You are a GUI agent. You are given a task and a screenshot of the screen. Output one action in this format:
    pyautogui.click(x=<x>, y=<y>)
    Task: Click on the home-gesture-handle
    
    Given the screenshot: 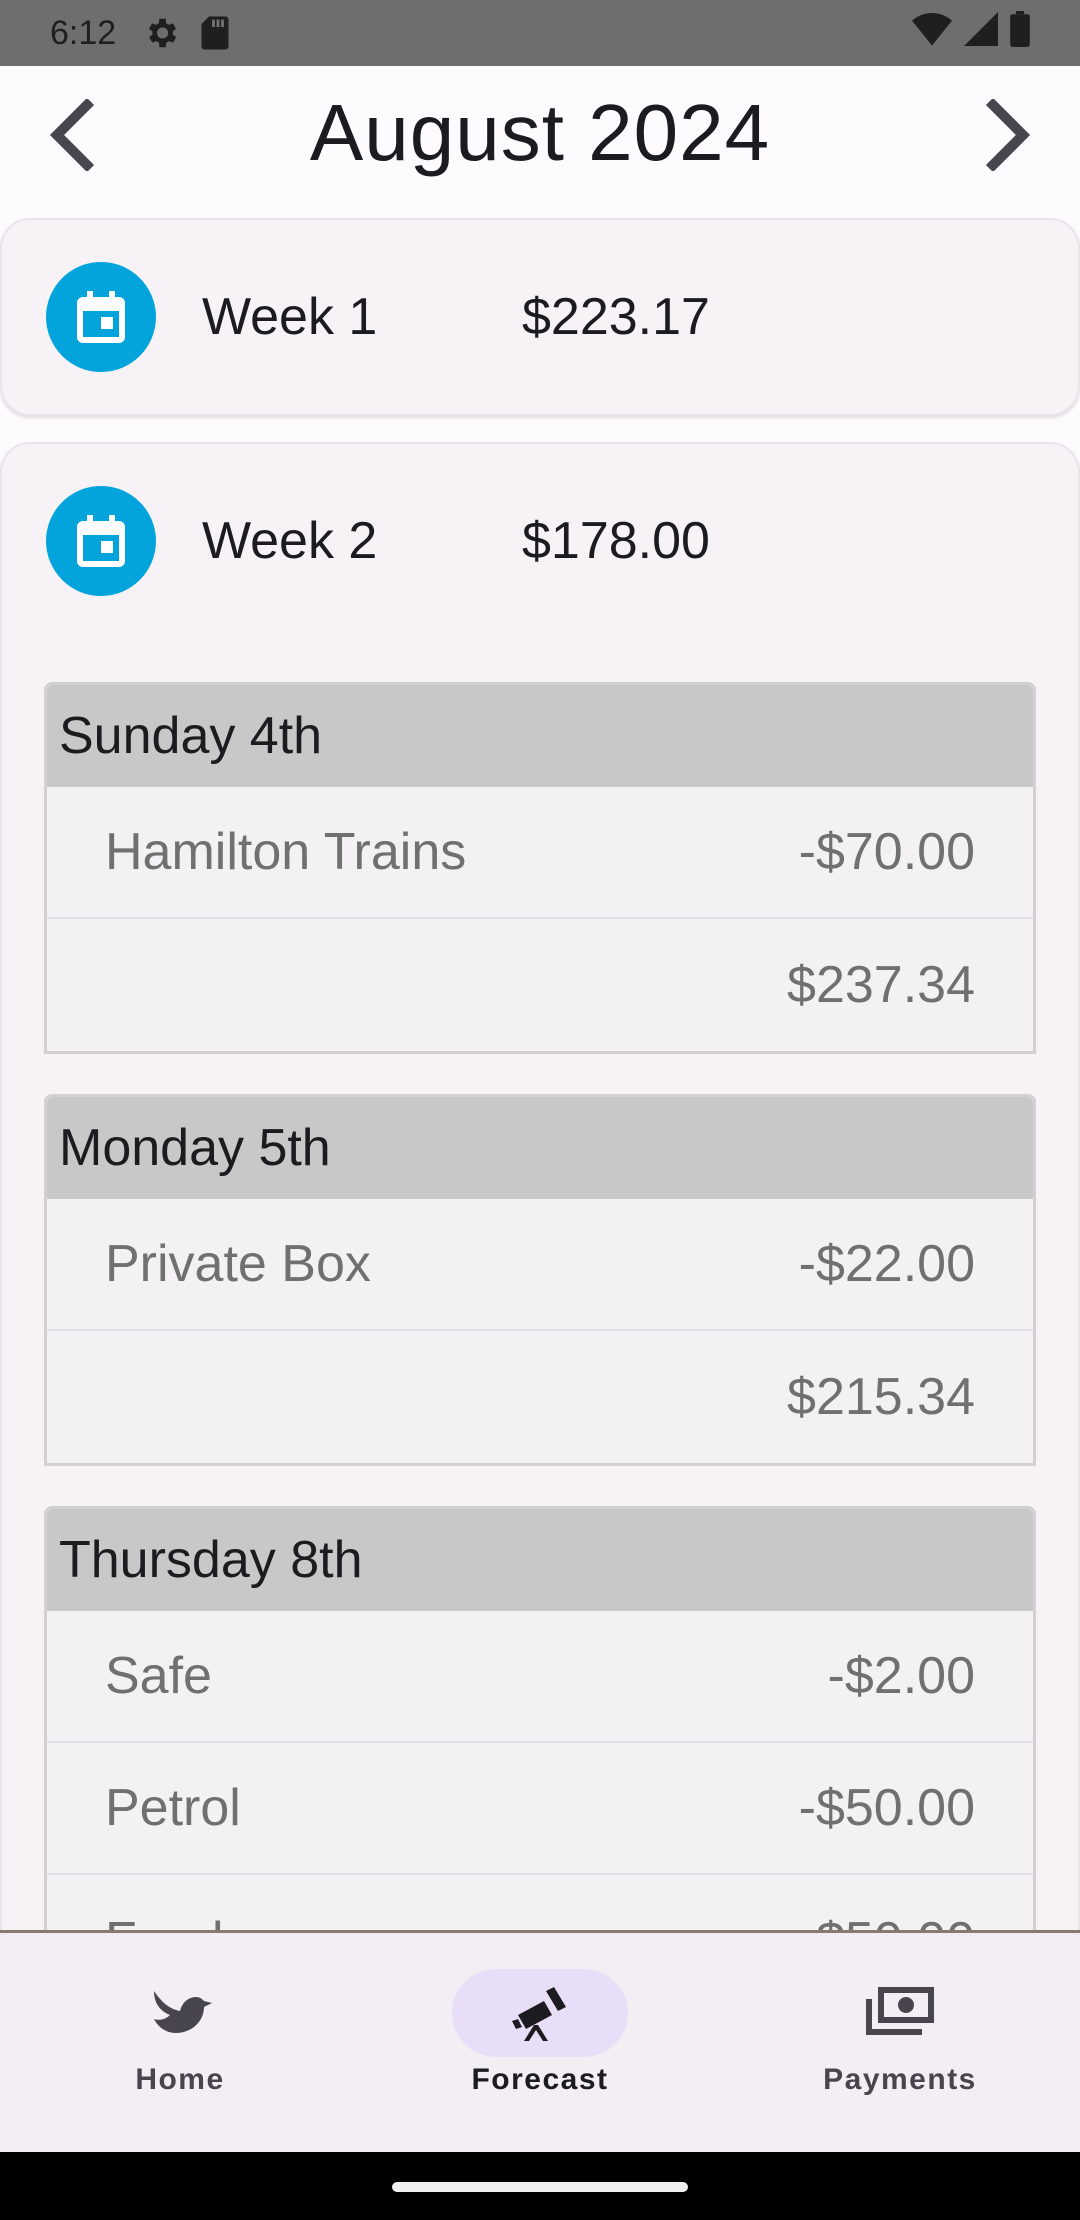 What is the action you would take?
    pyautogui.click(x=540, y=2187)
    